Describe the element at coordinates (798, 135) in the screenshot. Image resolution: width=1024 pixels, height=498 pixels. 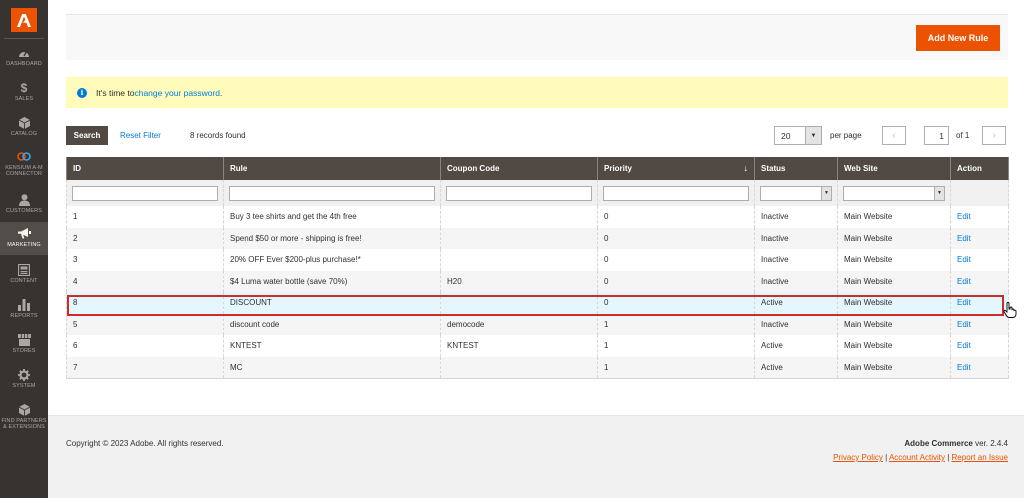
I see `per-page-select: 20 ▼` at that location.